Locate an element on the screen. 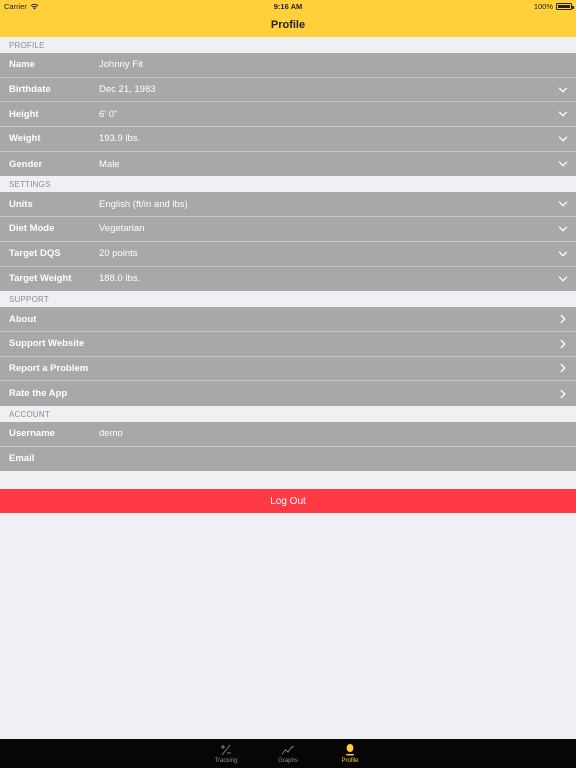 This screenshot has height=768, width=576. row-value-height: 6' 0" is located at coordinates (108, 114).